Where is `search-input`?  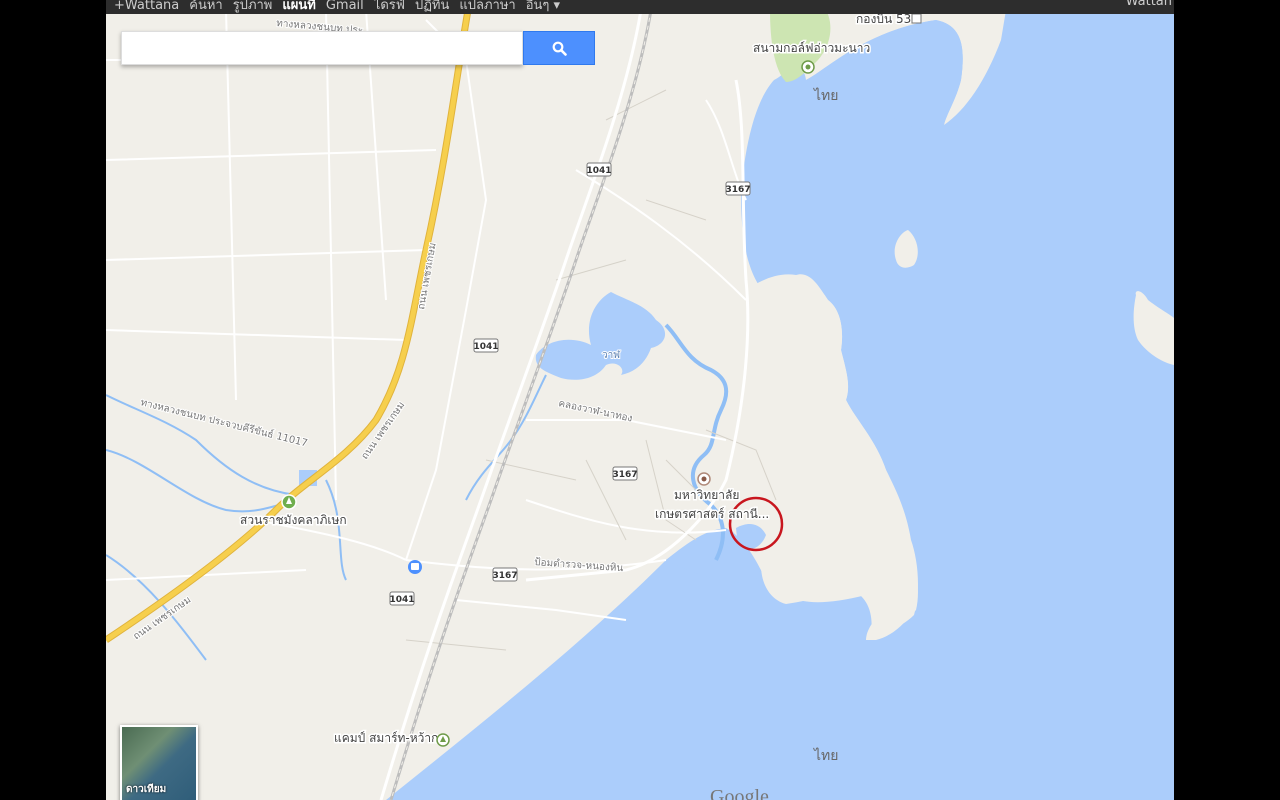 search-input is located at coordinates (325, 48).